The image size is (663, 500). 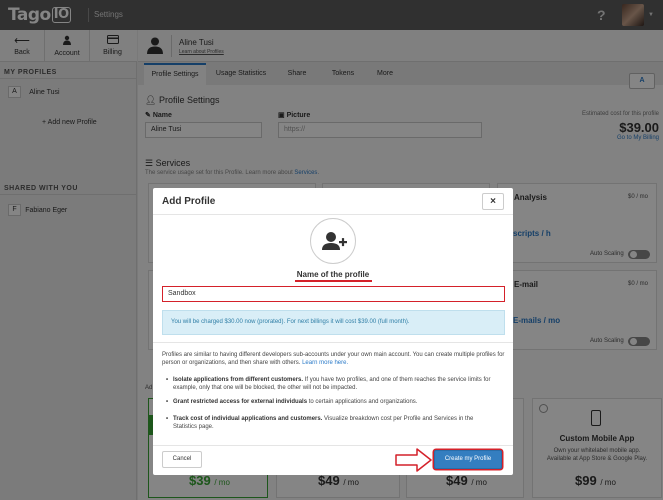 What do you see at coordinates (333, 281) in the screenshot?
I see `annotation-underline` at bounding box center [333, 281].